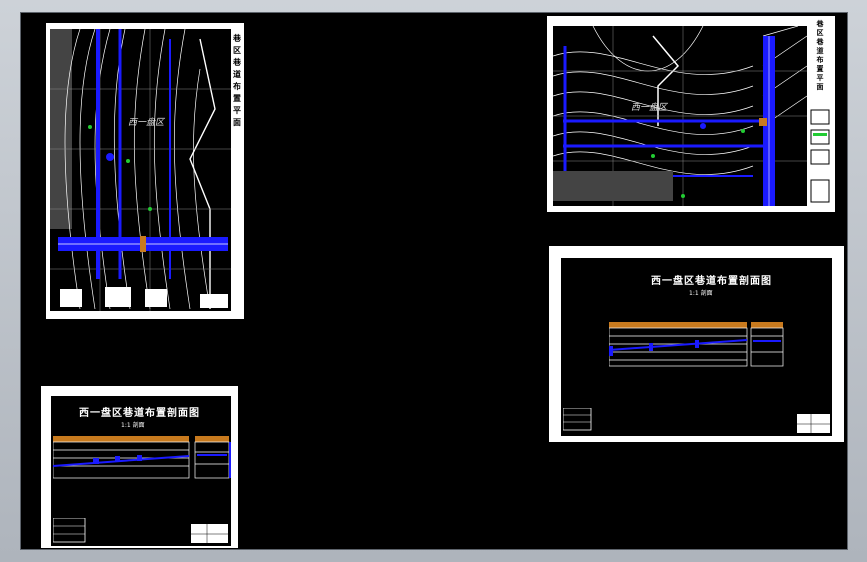  Describe the element at coordinates (146, 123) in the screenshot. I see `plan-large-label: 西一盘区` at that location.